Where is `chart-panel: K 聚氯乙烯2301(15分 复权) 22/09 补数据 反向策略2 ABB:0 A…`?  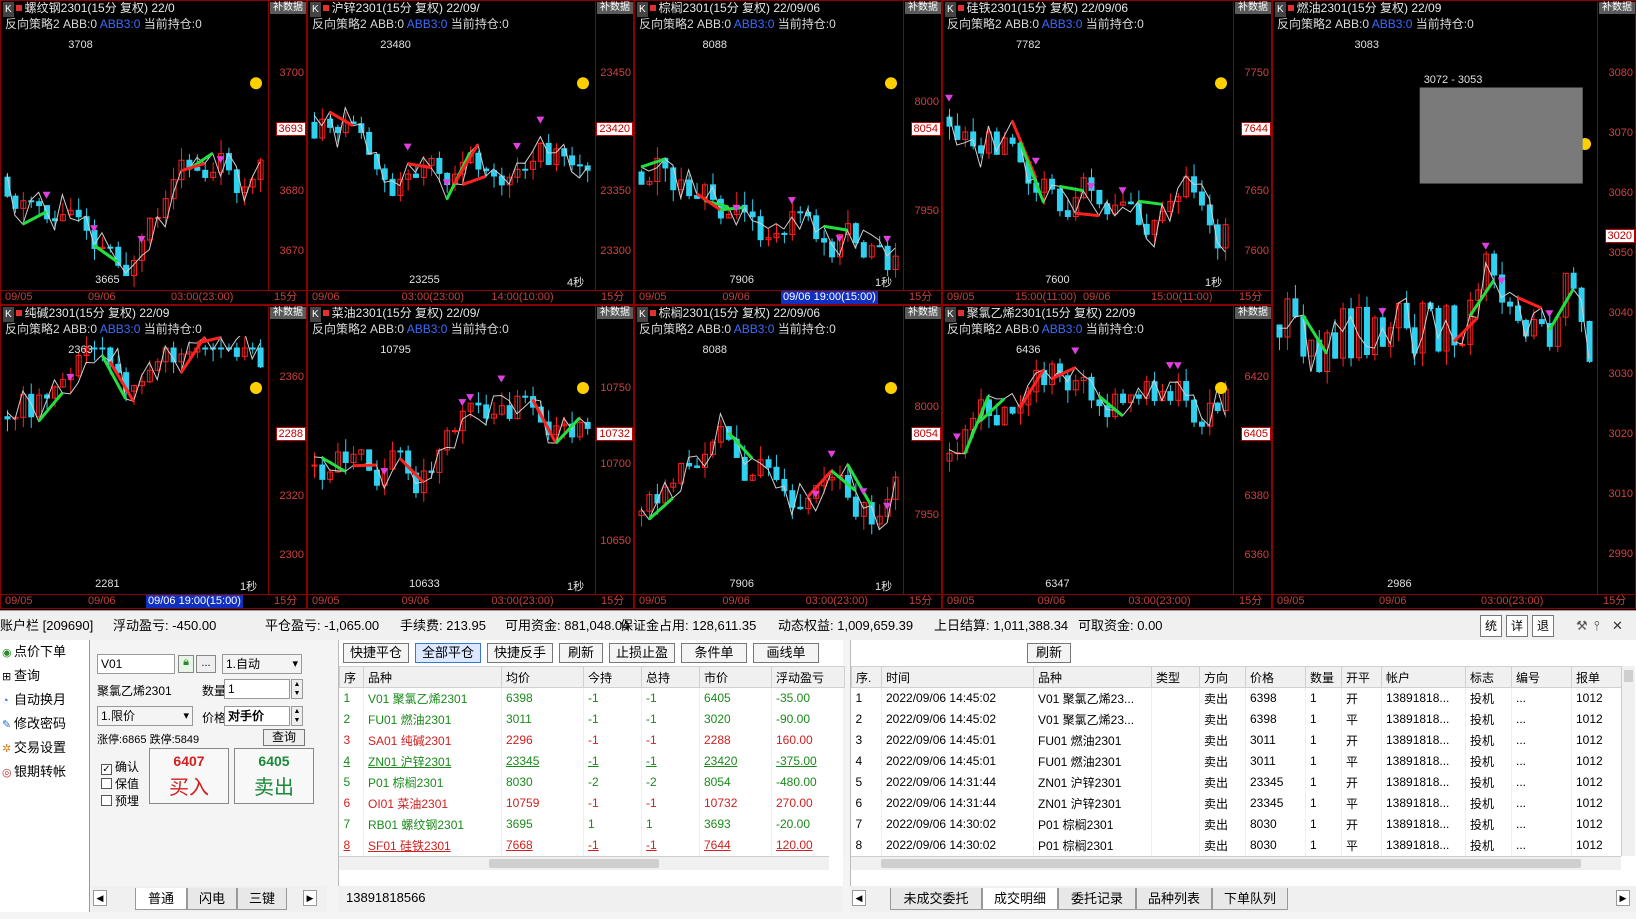
chart-panel: K 聚氯乙烯2301(15分 复权) 22/09 补数据 反向策略2 ABB:0 A… is located at coordinates (1107, 457).